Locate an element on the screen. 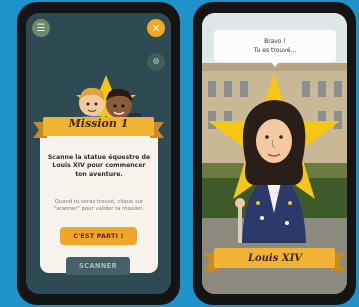  scan-button: SCANNER is located at coordinates (98, 266).